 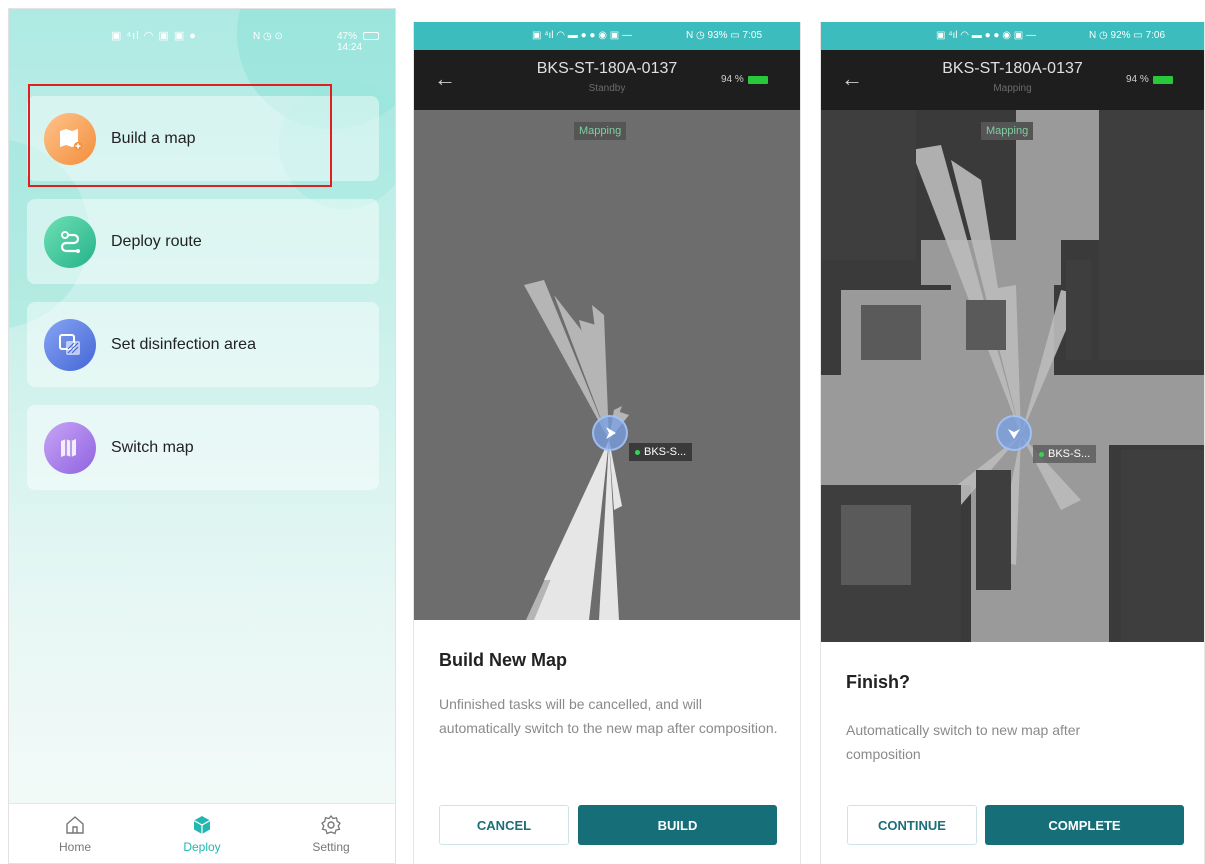 What do you see at coordinates (504, 825) in the screenshot?
I see `cancel-button: CANCEL` at bounding box center [504, 825].